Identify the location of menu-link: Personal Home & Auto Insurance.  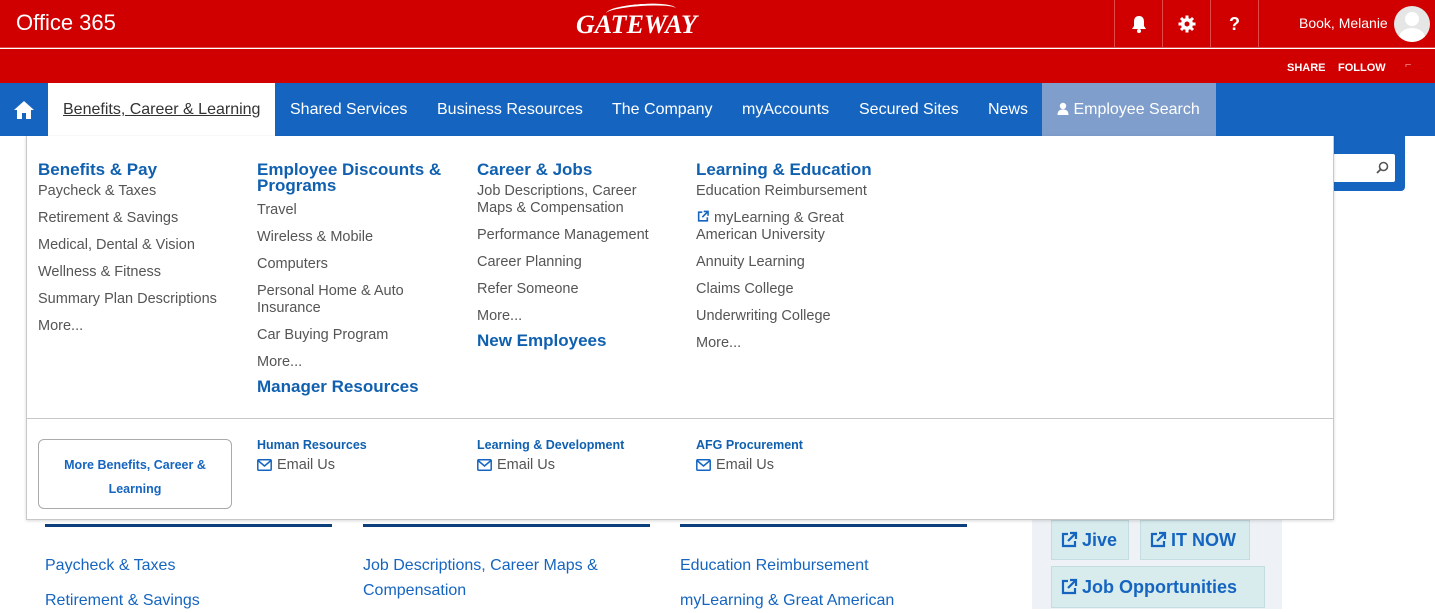
(339, 300).